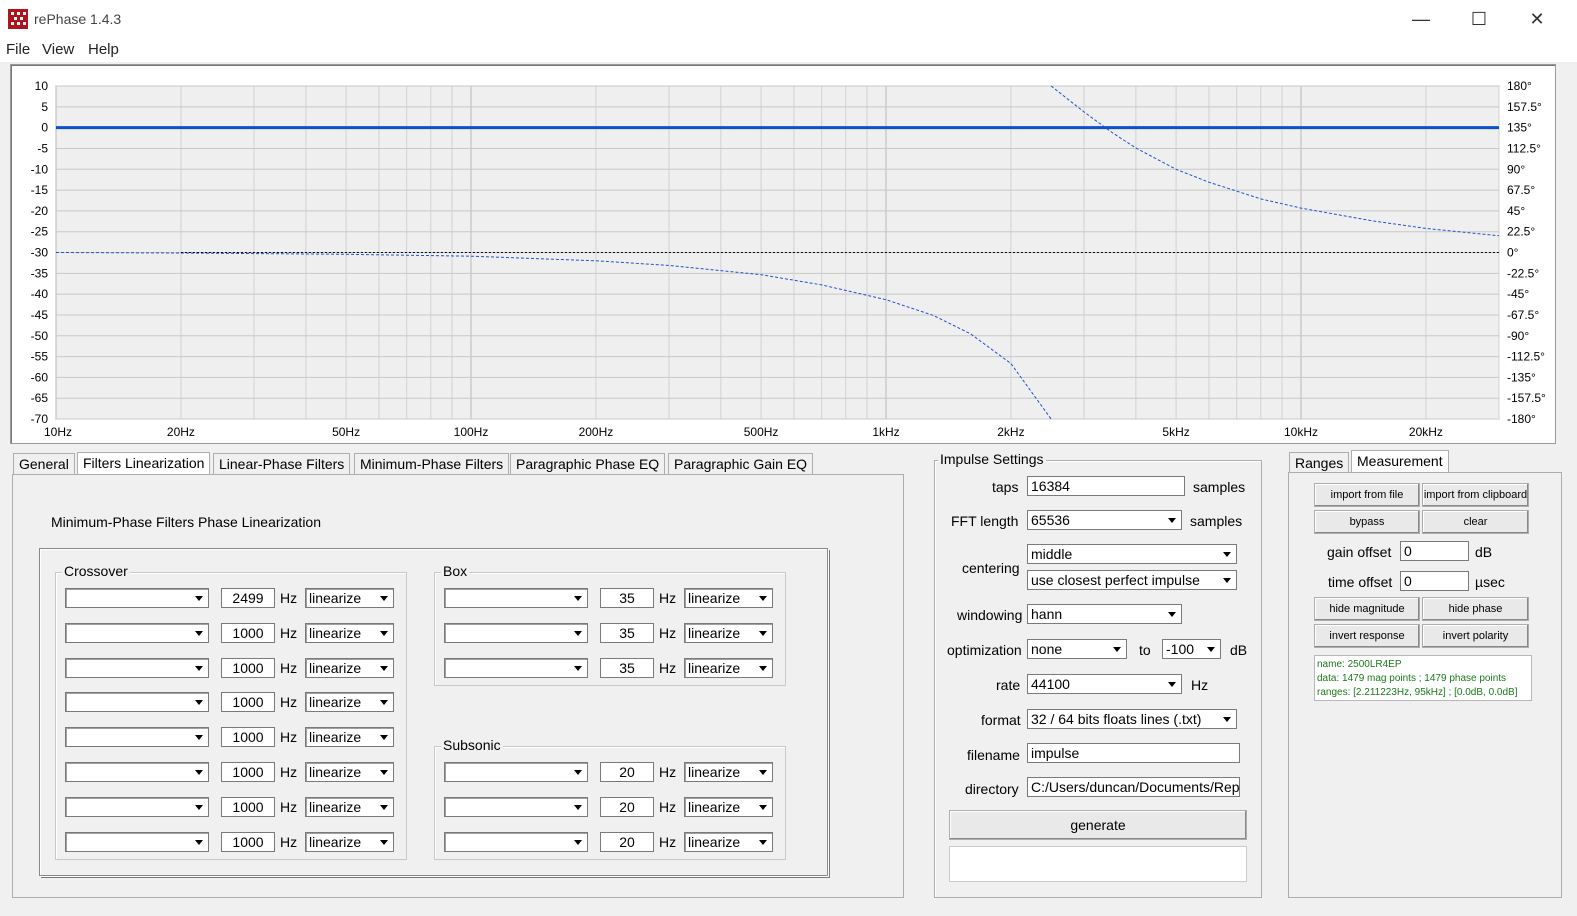 The width and height of the screenshot is (1577, 916). Describe the element at coordinates (1516, 169) in the screenshot. I see `y-tick-label-right: 90°` at that location.